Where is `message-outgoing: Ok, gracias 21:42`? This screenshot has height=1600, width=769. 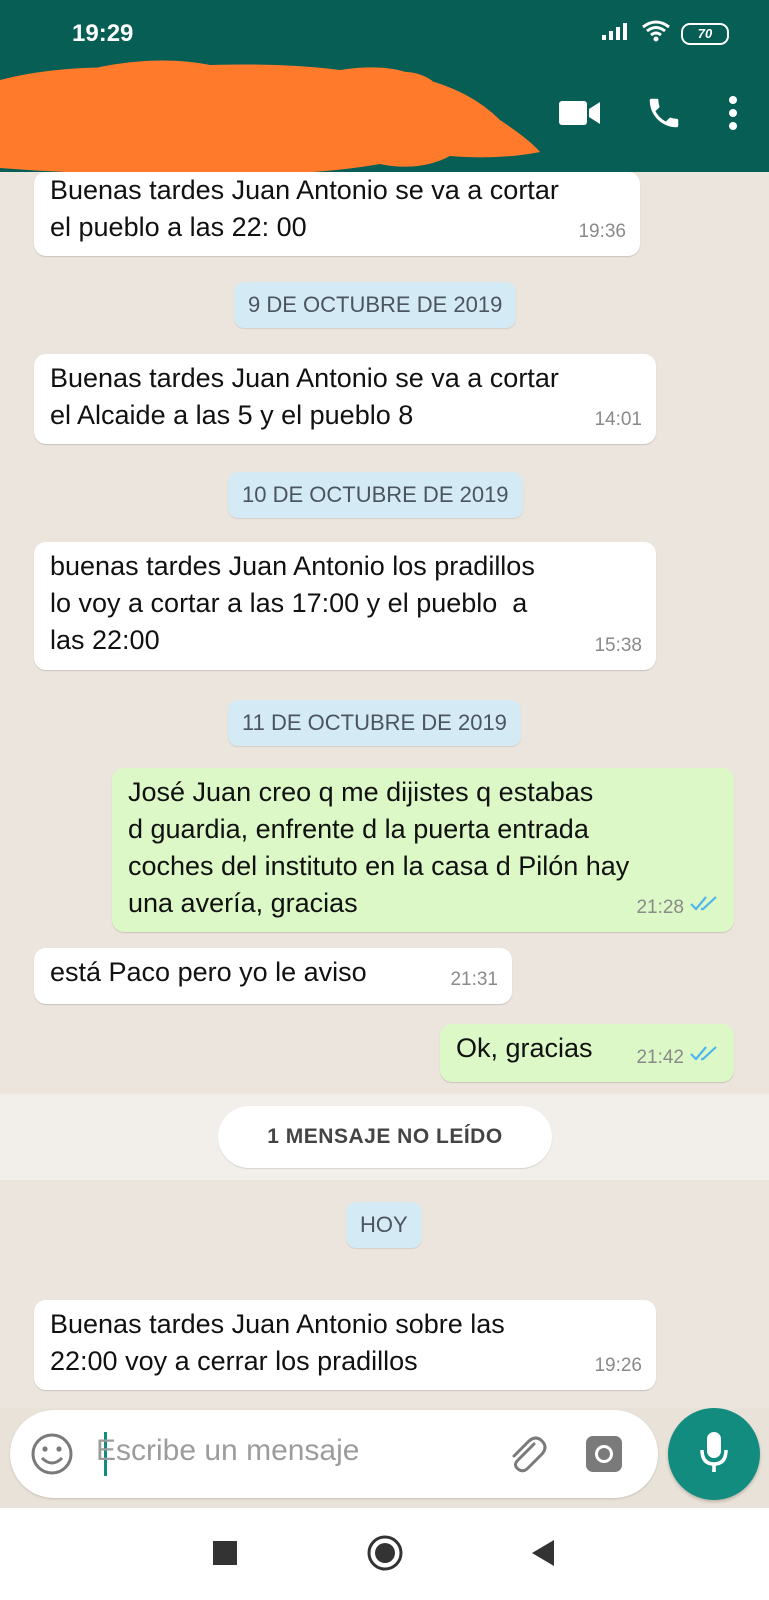 message-outgoing: Ok, gracias 21:42 is located at coordinates (587, 1053).